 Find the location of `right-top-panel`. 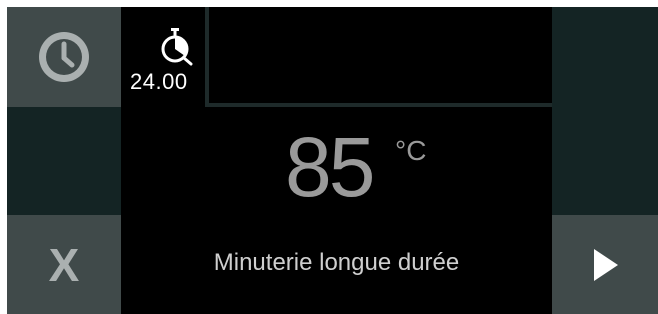

right-top-panel is located at coordinates (605, 57).